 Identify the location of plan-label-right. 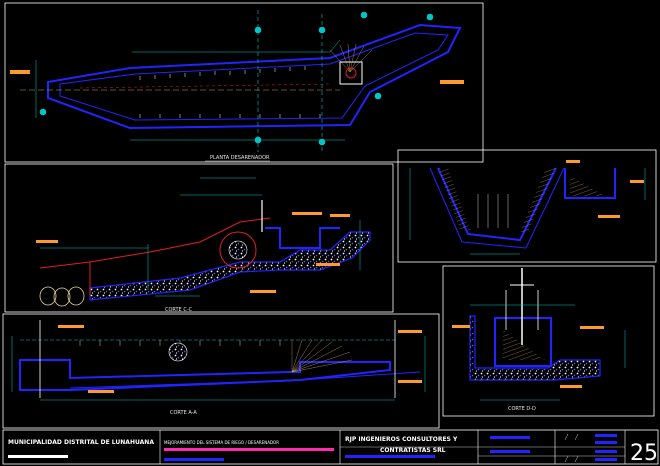
(452, 82).